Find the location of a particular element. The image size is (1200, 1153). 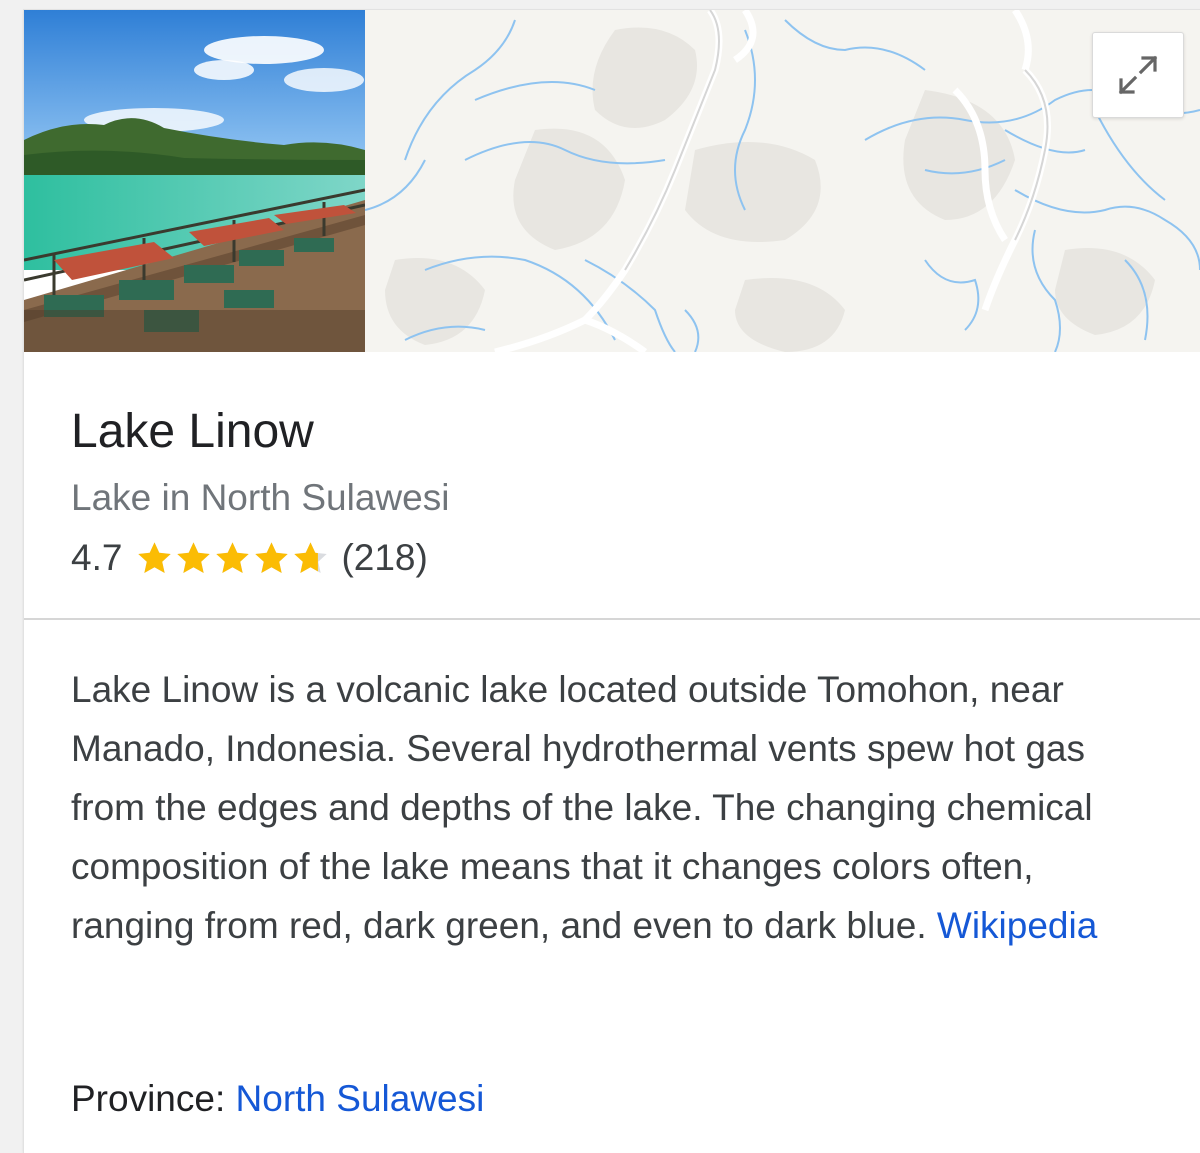

rating-value: 4.7 is located at coordinates (97, 557).